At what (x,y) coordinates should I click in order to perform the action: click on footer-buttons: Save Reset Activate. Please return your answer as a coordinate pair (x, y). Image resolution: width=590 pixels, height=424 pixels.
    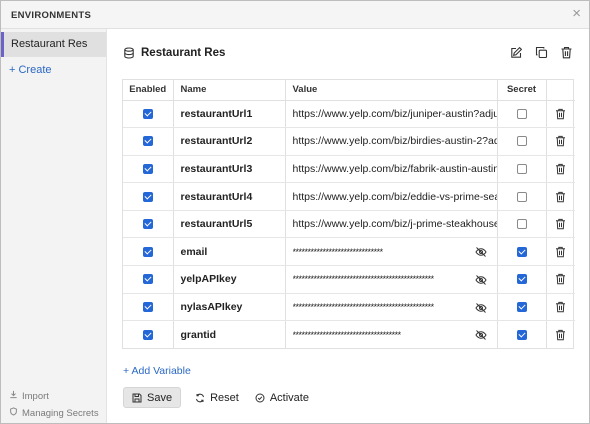
    Looking at the image, I should click on (216, 397).